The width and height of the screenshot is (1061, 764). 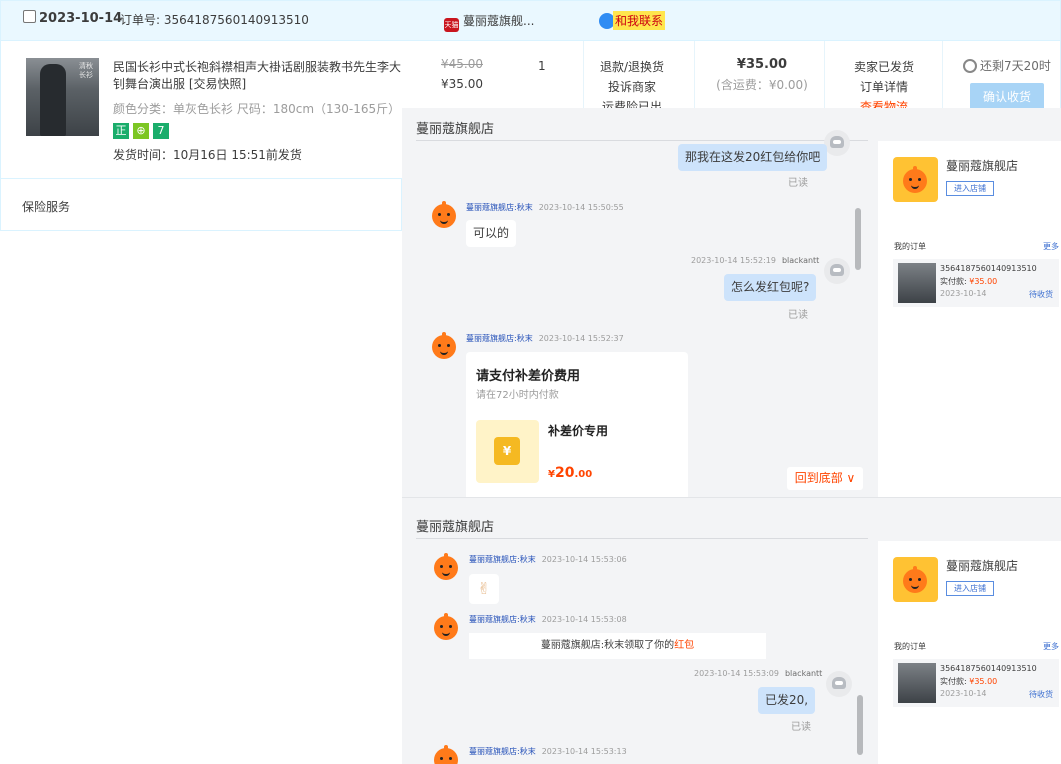 What do you see at coordinates (584, 751) in the screenshot?
I see `message-time: 2023-10-14 15:53:13` at bounding box center [584, 751].